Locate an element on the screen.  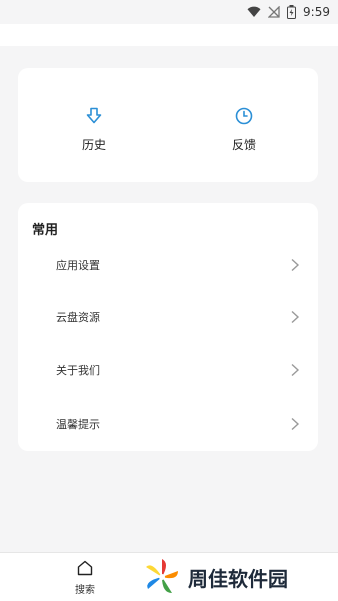
menu-item-app-settings: 应用设置 is located at coordinates (168, 265).